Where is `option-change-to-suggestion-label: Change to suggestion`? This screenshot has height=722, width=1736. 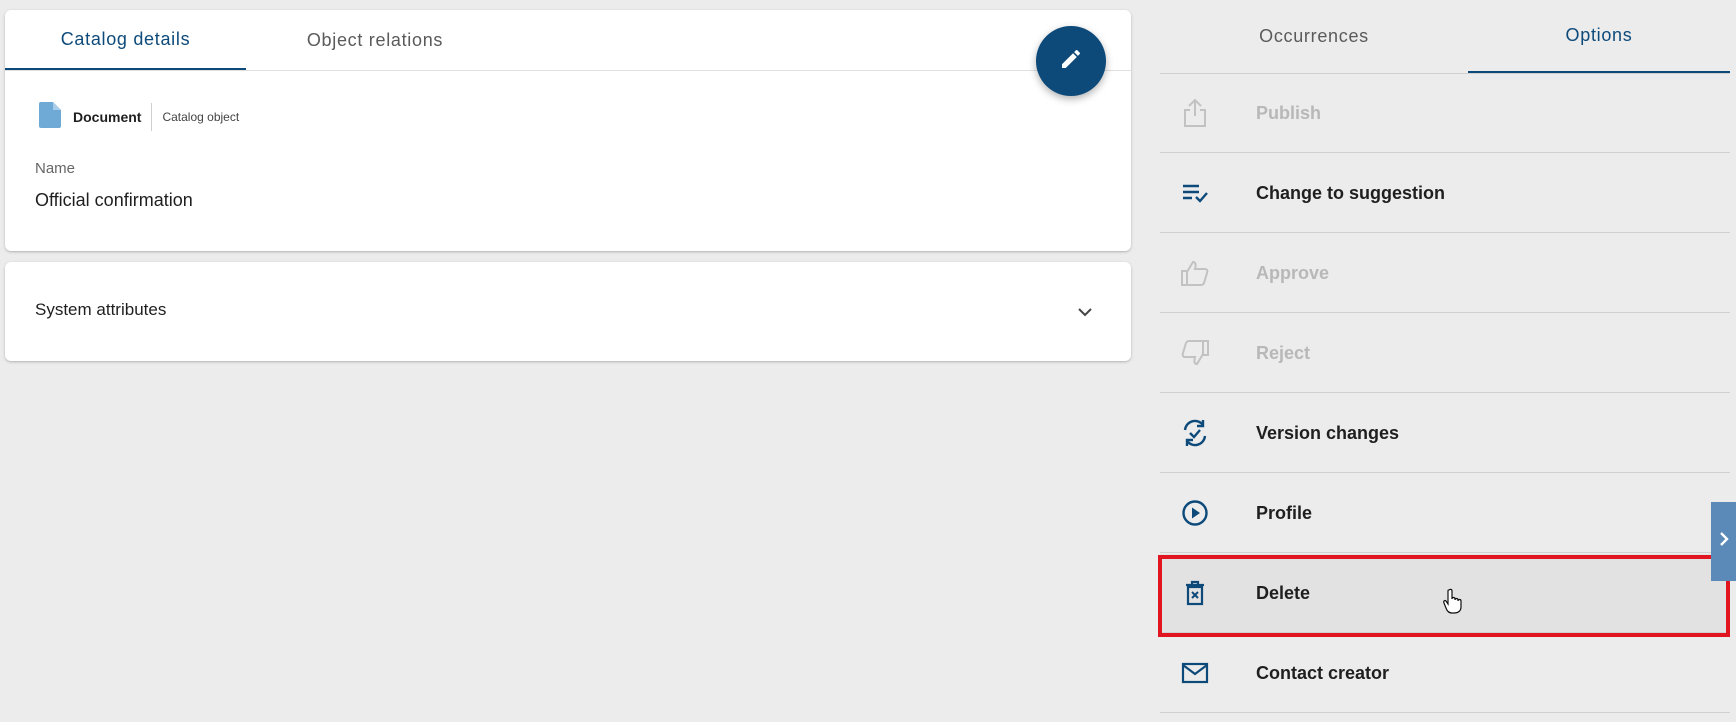 option-change-to-suggestion-label: Change to suggestion is located at coordinates (1350, 192).